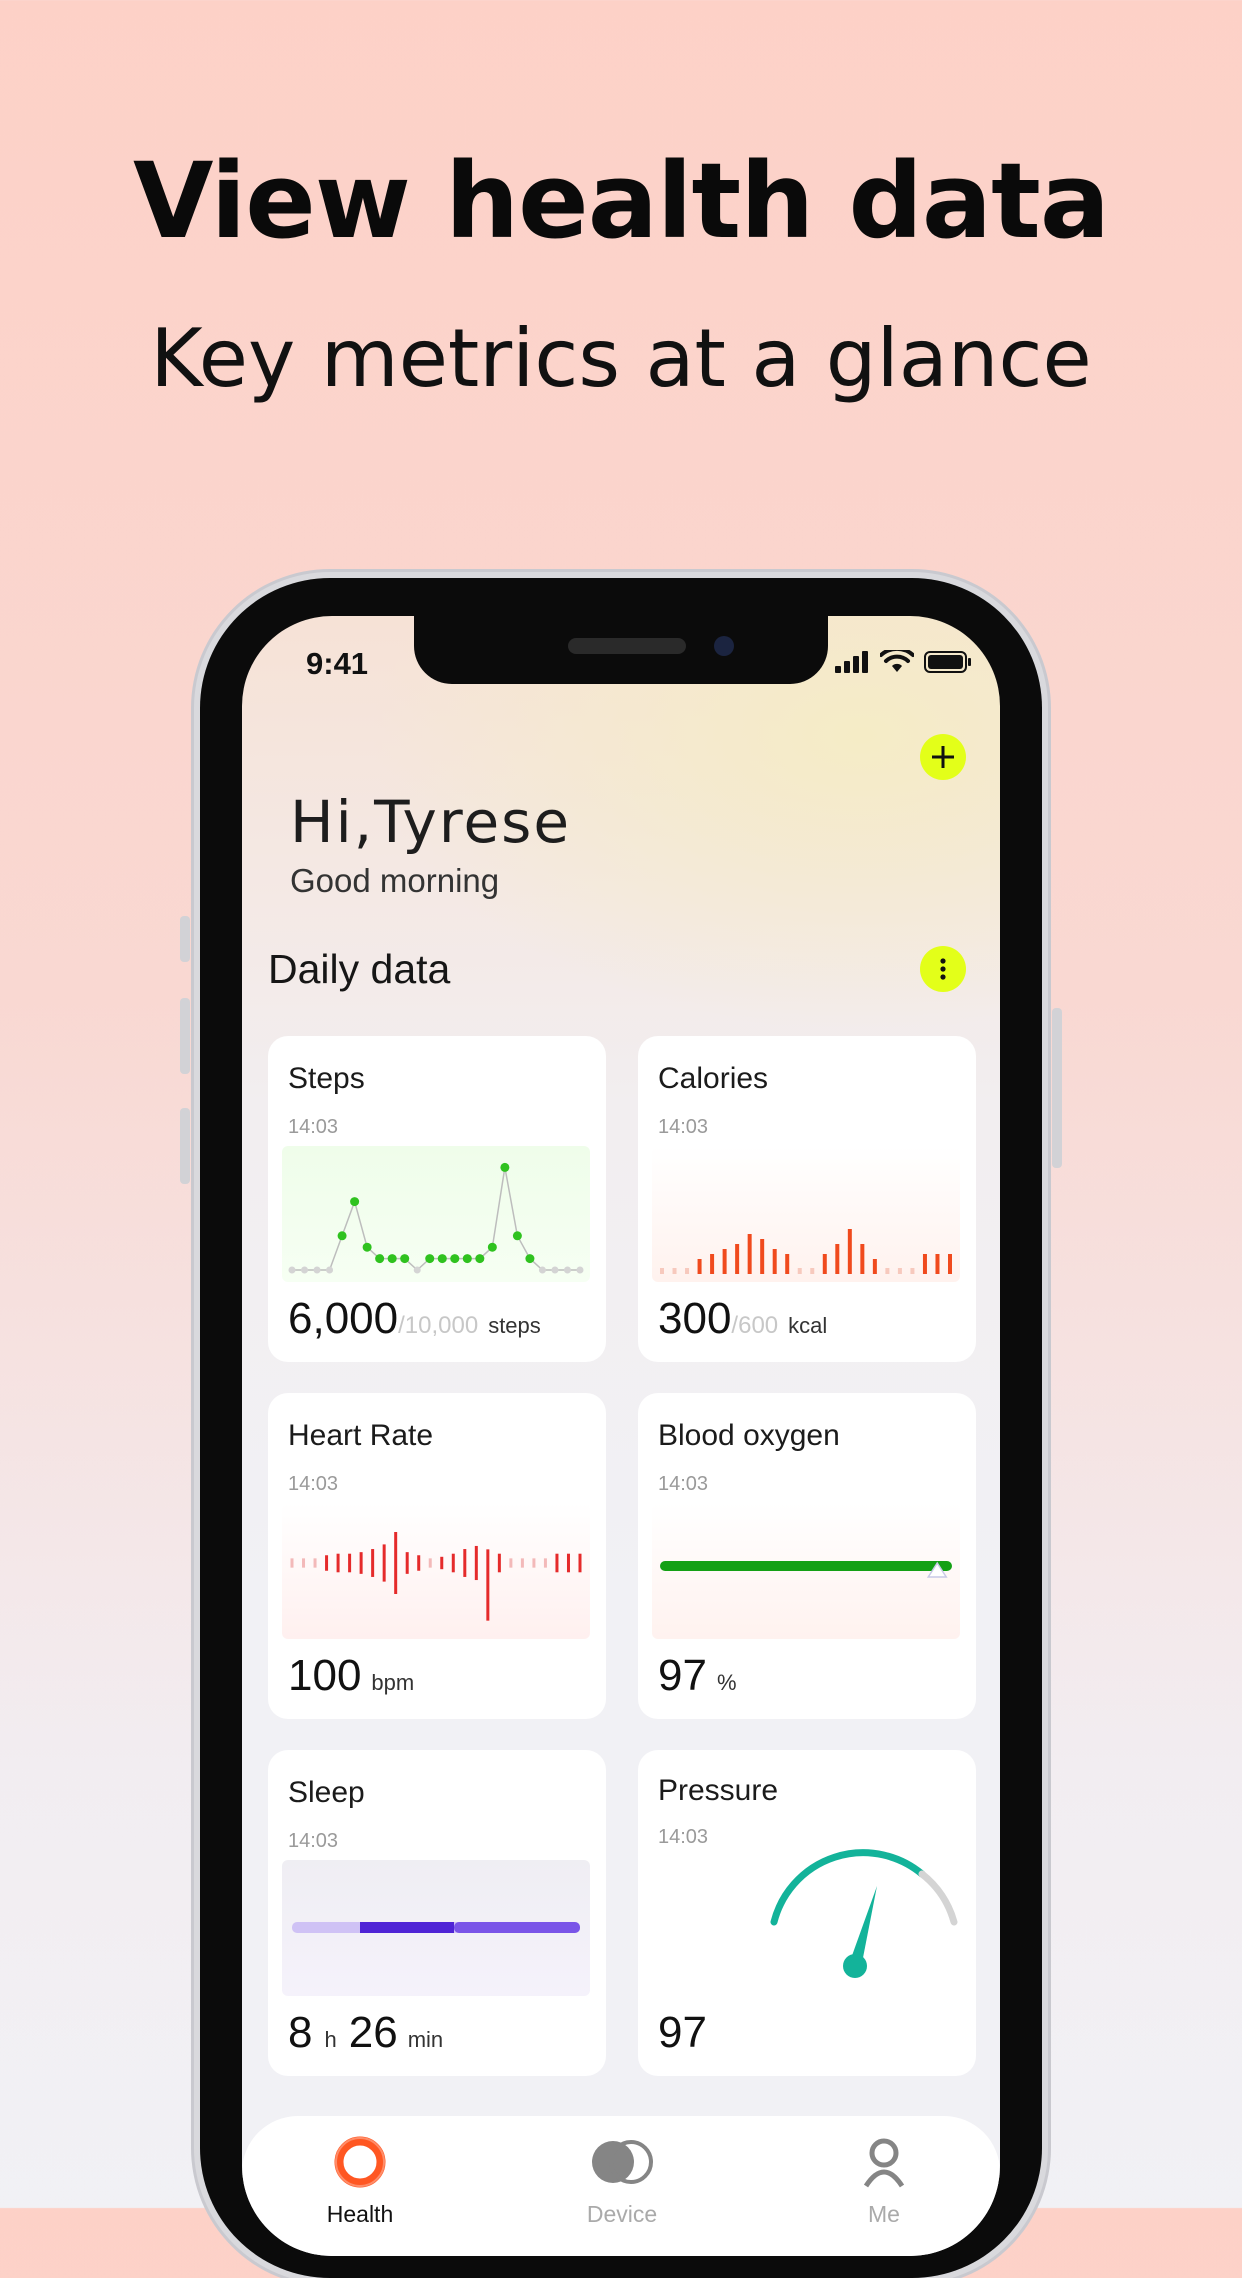 Image resolution: width=1242 pixels, height=2278 pixels. Describe the element at coordinates (724, 646) in the screenshot. I see `front-camera` at that location.